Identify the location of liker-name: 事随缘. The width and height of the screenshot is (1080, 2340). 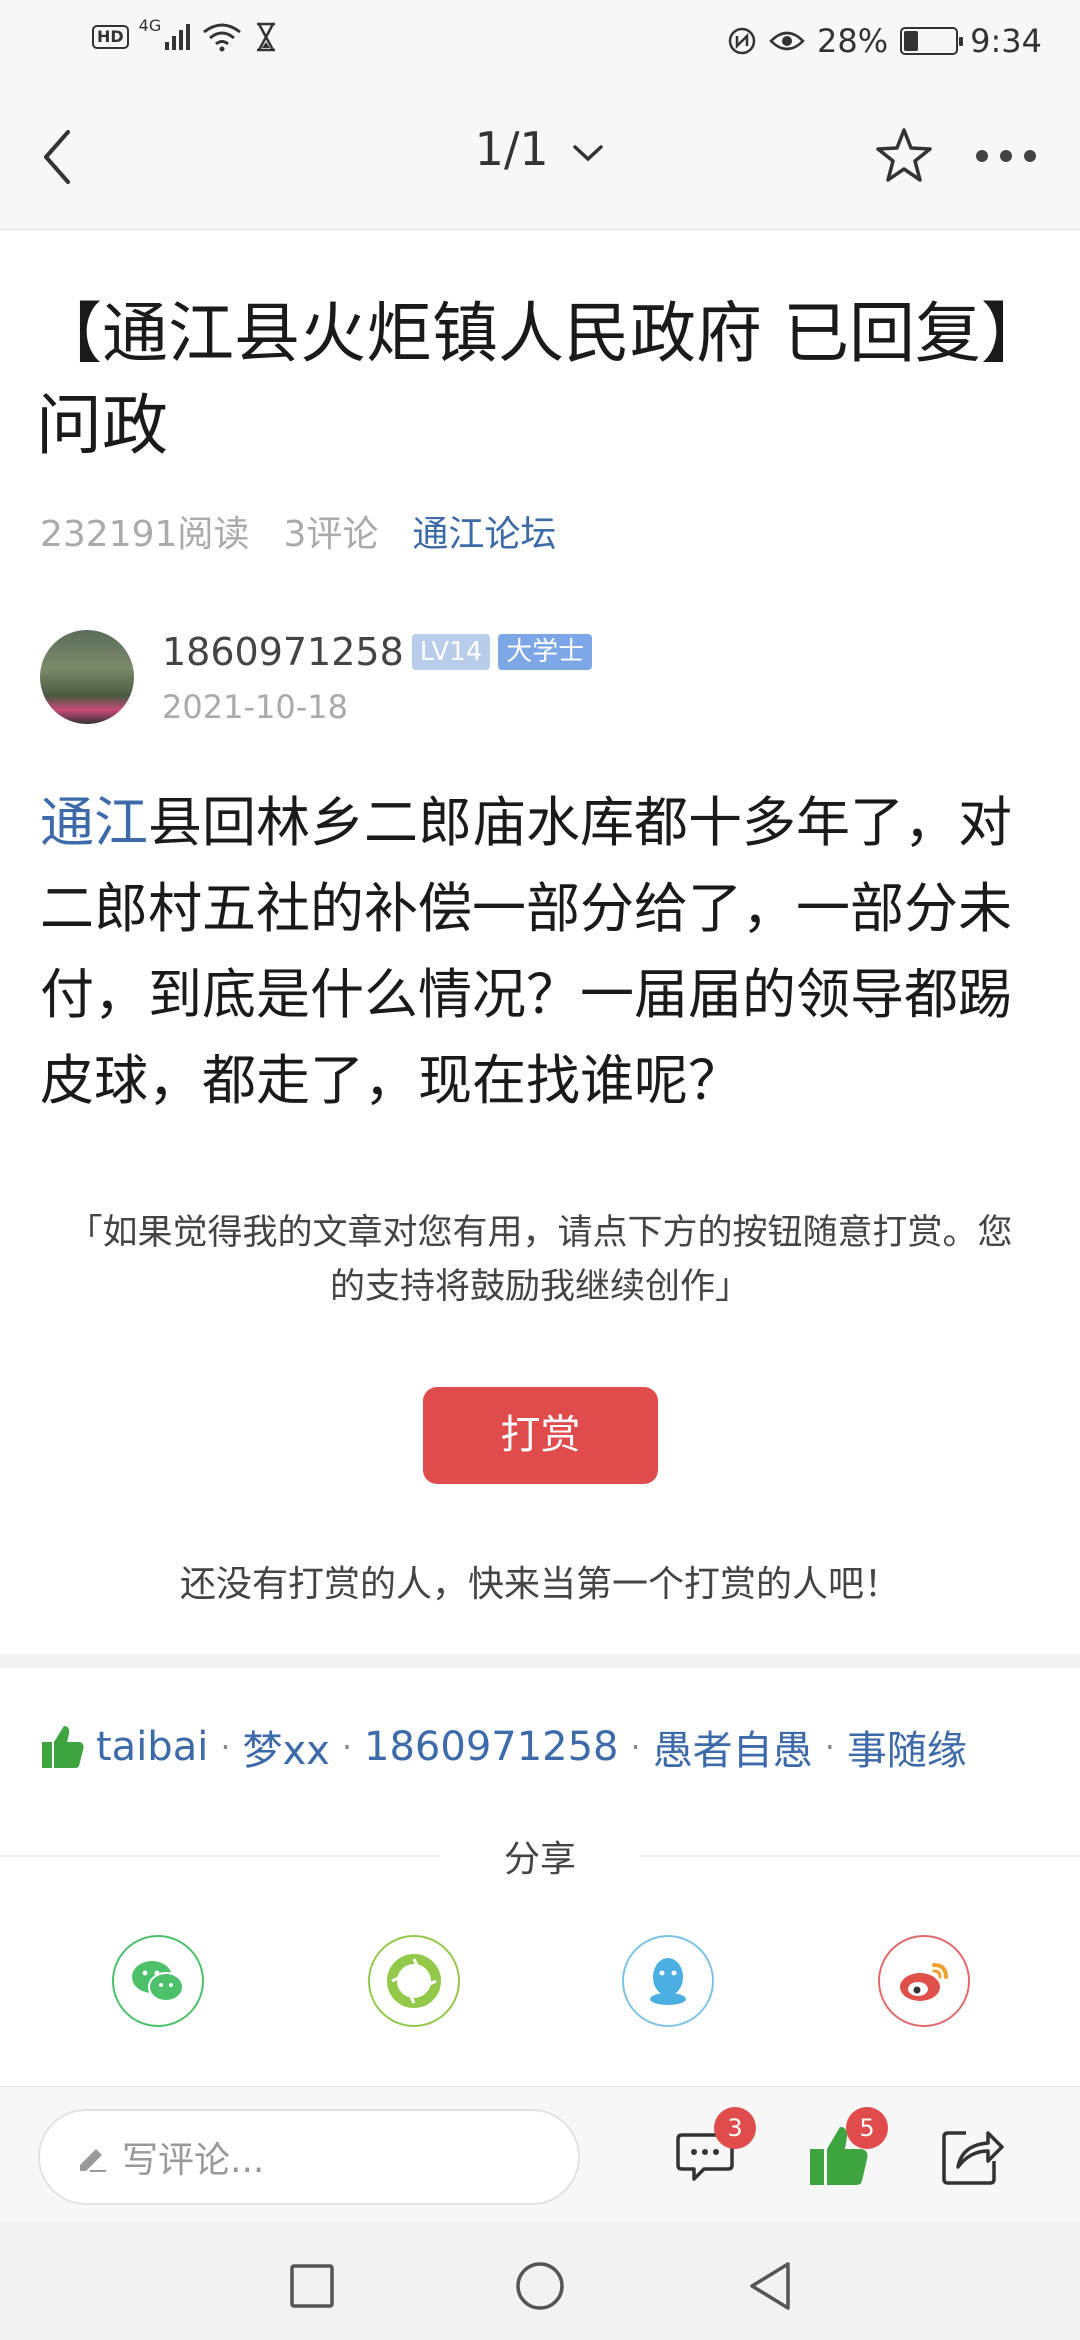
(907, 1747).